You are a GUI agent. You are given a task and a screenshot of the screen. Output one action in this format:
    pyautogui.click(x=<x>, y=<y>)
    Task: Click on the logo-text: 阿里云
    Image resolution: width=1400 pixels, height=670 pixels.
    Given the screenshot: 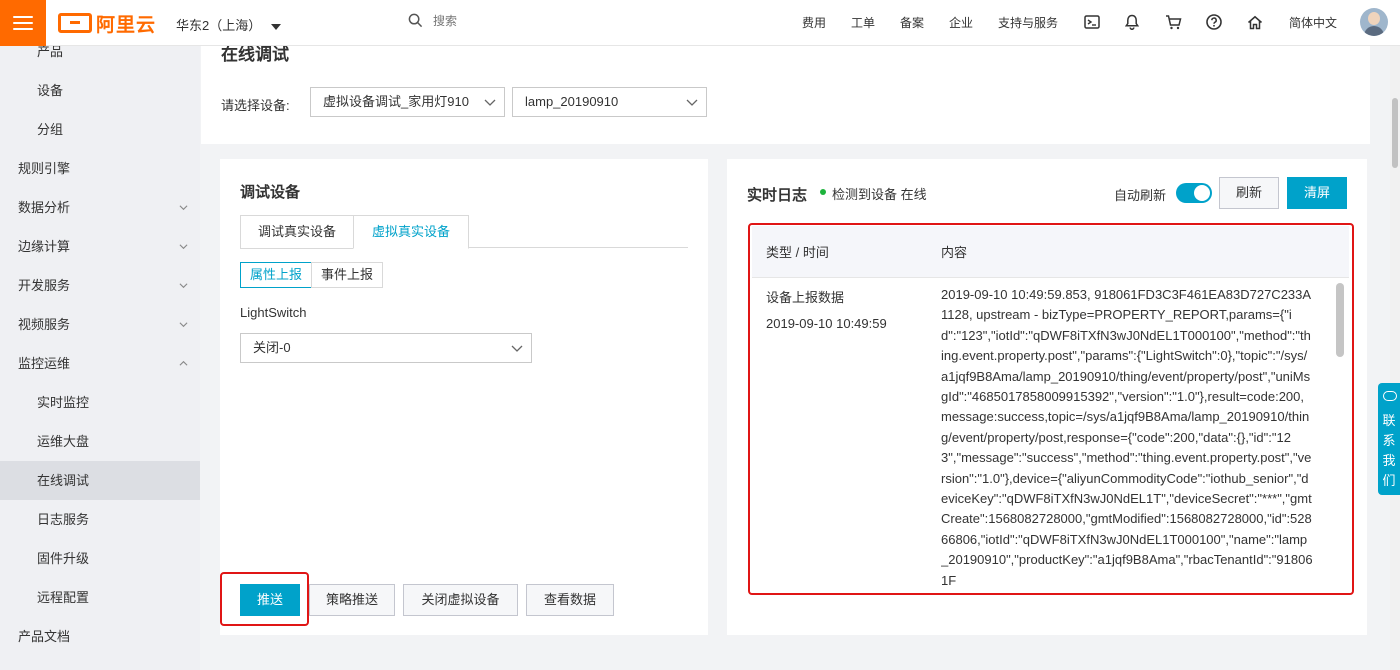 What is the action you would take?
    pyautogui.click(x=126, y=25)
    